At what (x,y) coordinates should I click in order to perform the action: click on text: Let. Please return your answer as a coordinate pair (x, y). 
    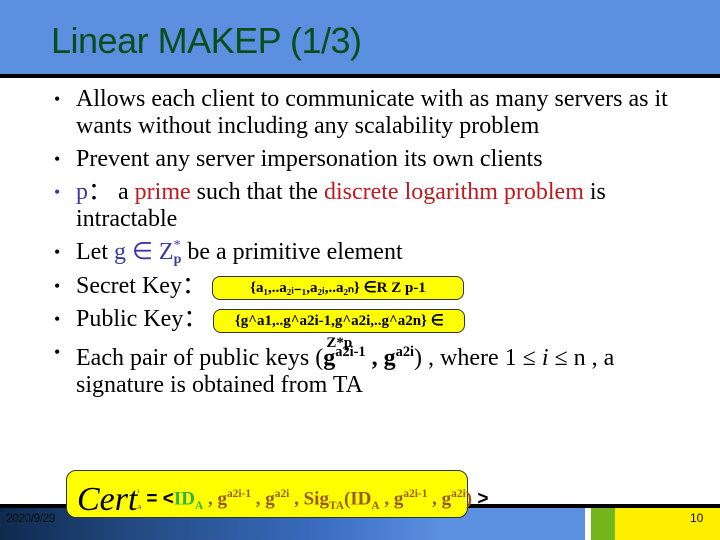
    Looking at the image, I should click on (95, 252).